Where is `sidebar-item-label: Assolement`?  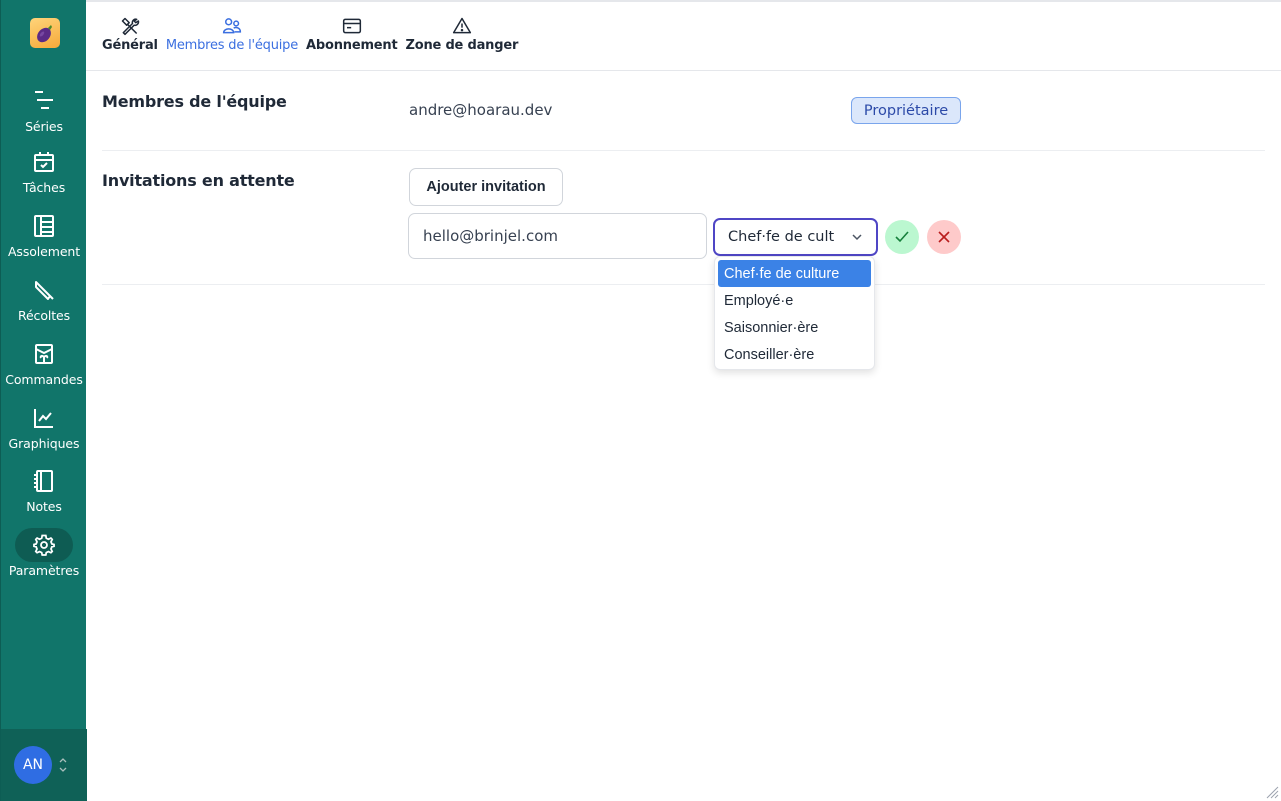 sidebar-item-label: Assolement is located at coordinates (44, 251).